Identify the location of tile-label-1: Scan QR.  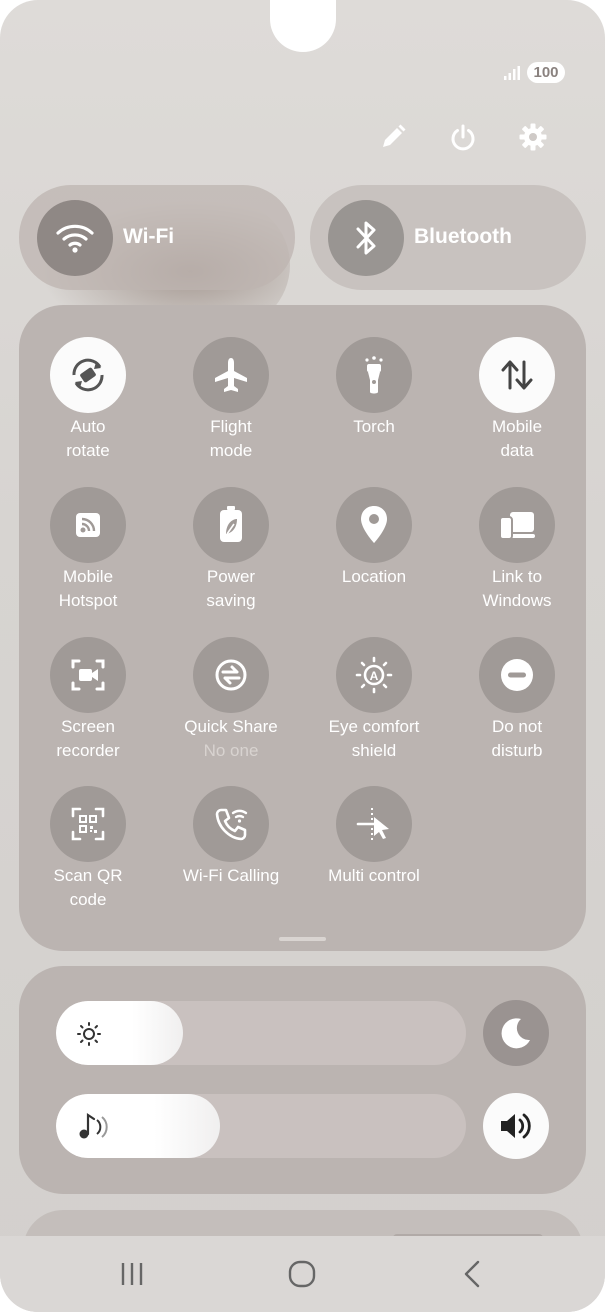
(88, 875).